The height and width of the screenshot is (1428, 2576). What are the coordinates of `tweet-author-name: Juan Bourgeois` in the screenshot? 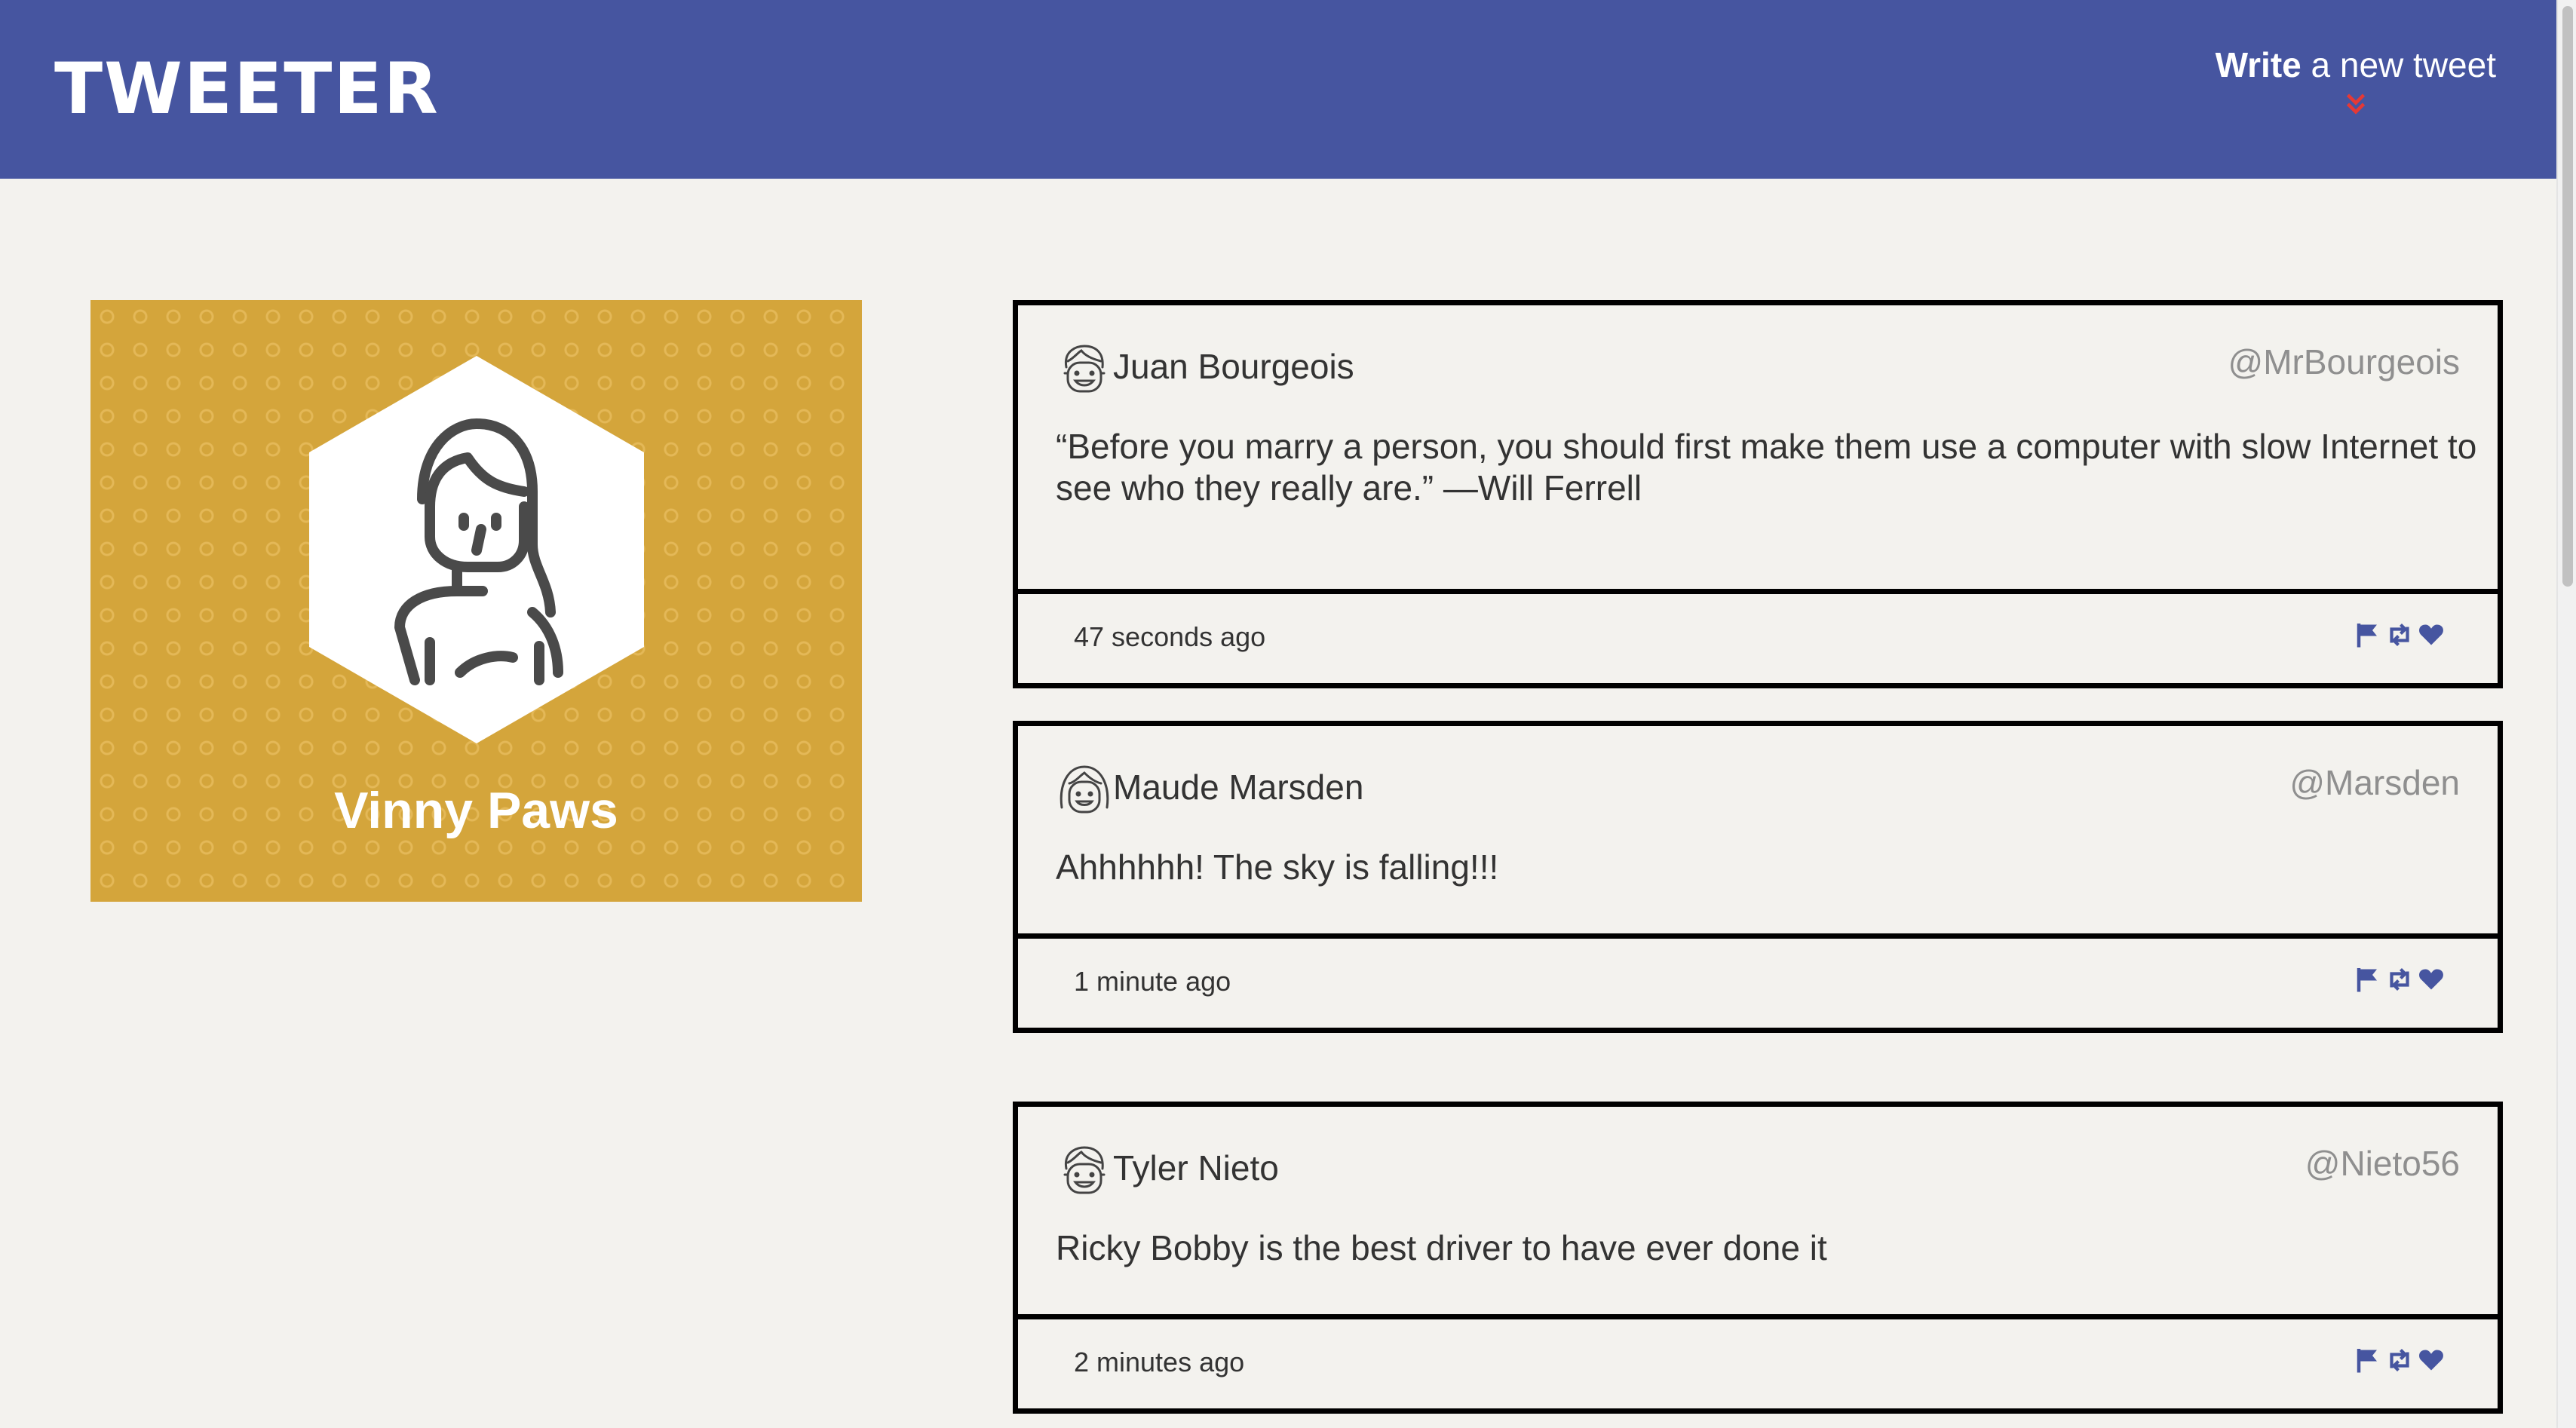 It's located at (1233, 366).